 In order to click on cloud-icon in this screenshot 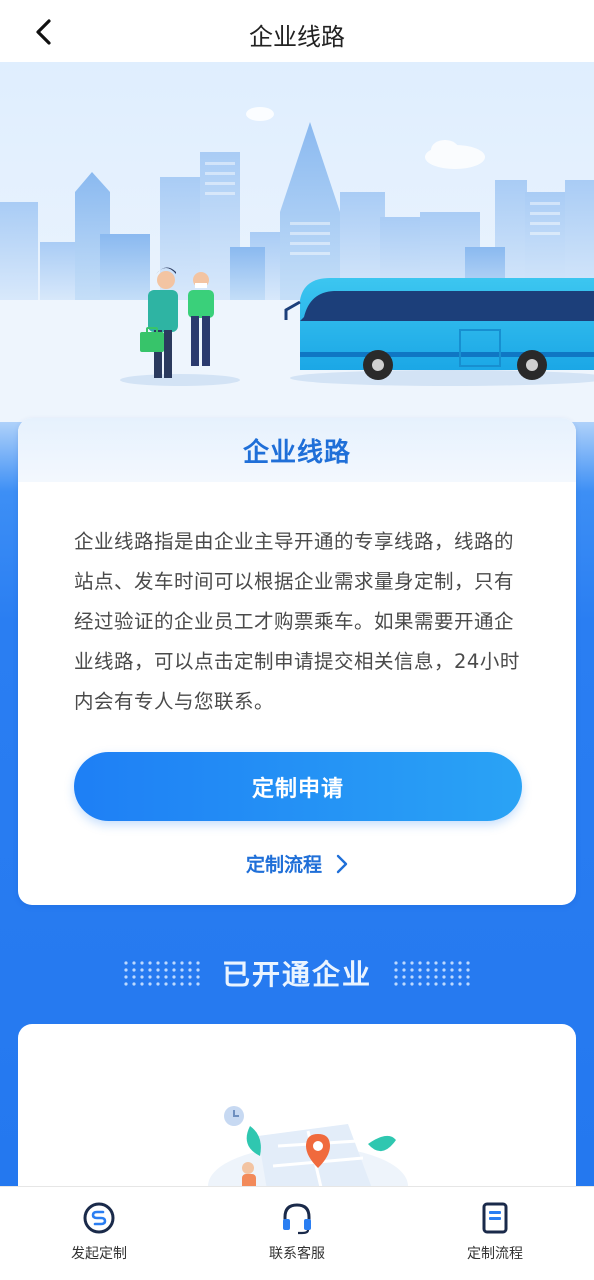, I will do `click(365, 138)`.